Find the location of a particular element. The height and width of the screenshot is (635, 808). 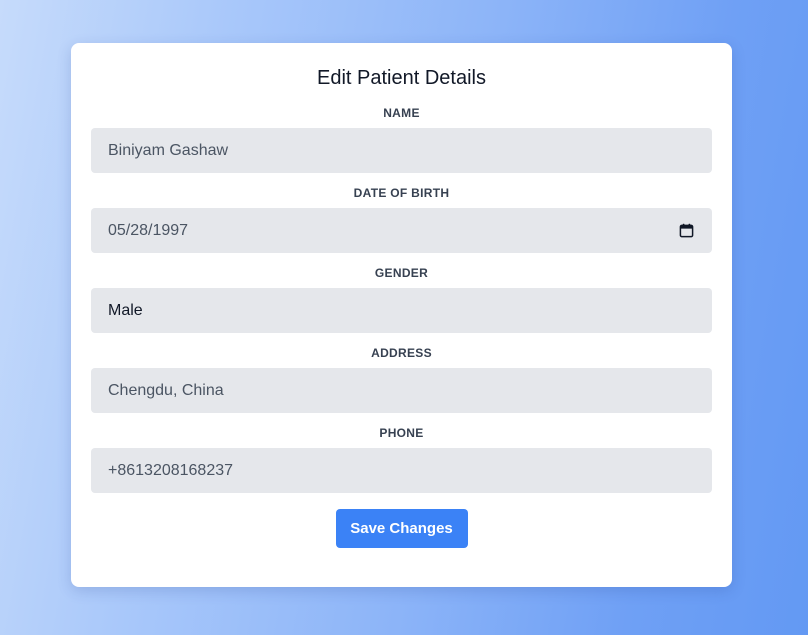

address-input: Chengdu, China is located at coordinates (401, 390).